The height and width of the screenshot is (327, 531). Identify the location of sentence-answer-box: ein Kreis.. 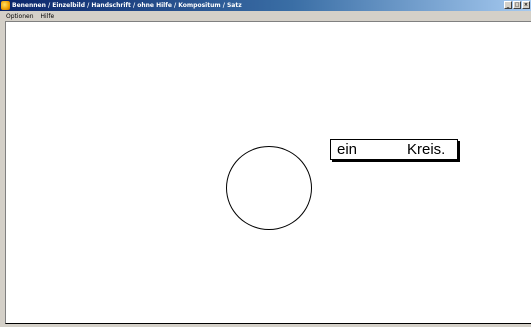
(394, 149).